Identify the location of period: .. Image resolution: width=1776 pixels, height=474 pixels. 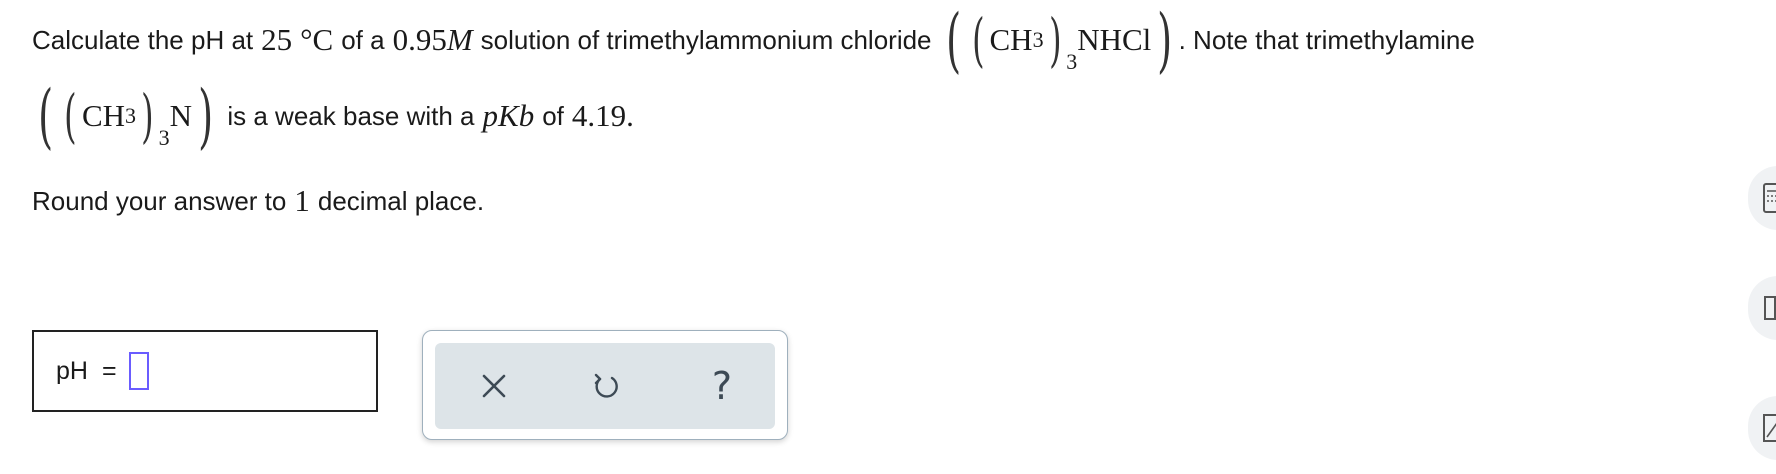
(630, 115).